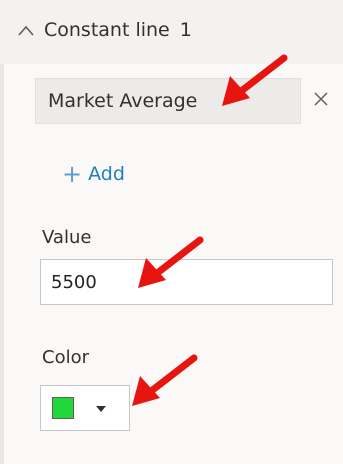  I want to click on plus-icon: +, so click(72, 174).